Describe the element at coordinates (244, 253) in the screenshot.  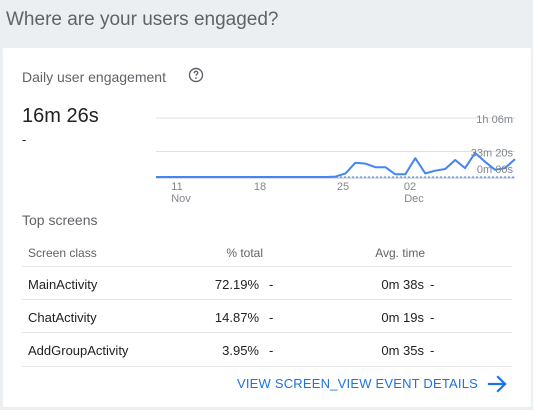
I see `column-header-pct-total: % total` at that location.